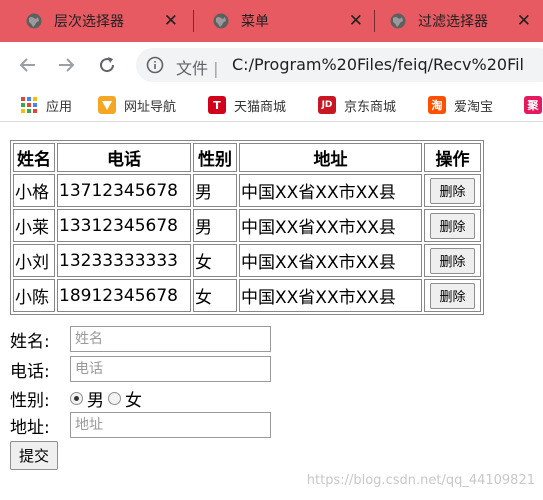 This screenshot has height=500, width=543. I want to click on cell-name: 小莱, so click(34, 225).